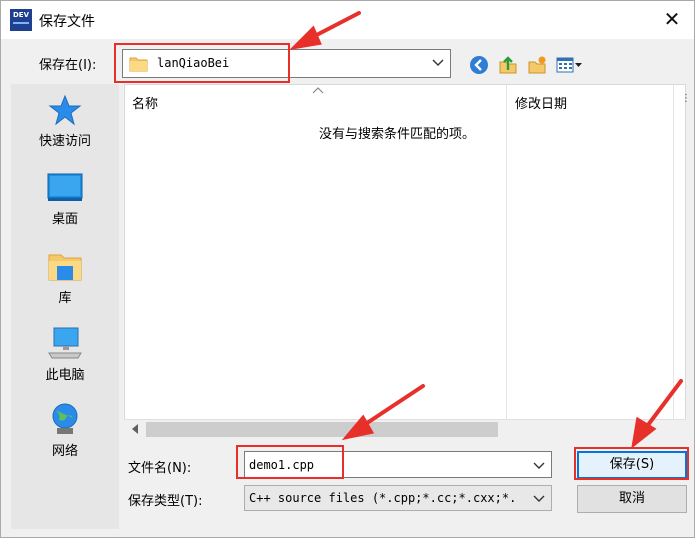 This screenshot has height=538, width=695. What do you see at coordinates (202, 63) in the screenshot?
I see `location-highlight-box` at bounding box center [202, 63].